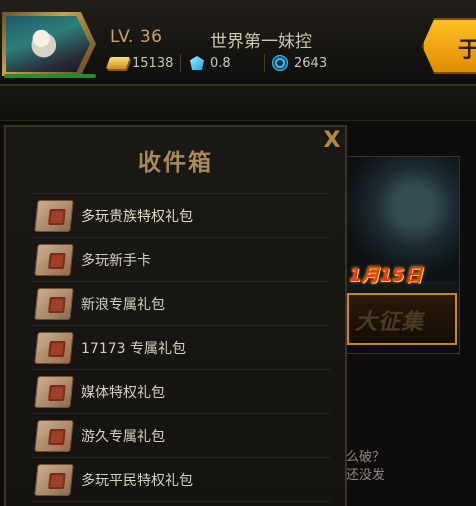  I want to click on background-text-line: 么破？, so click(366, 457).